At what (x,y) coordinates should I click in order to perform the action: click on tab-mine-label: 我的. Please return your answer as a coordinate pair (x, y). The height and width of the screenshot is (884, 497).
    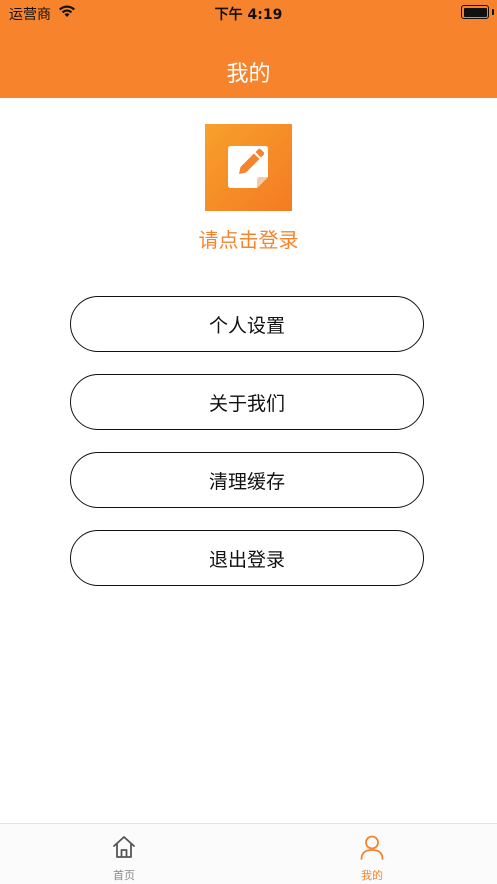
    Looking at the image, I should click on (372, 875).